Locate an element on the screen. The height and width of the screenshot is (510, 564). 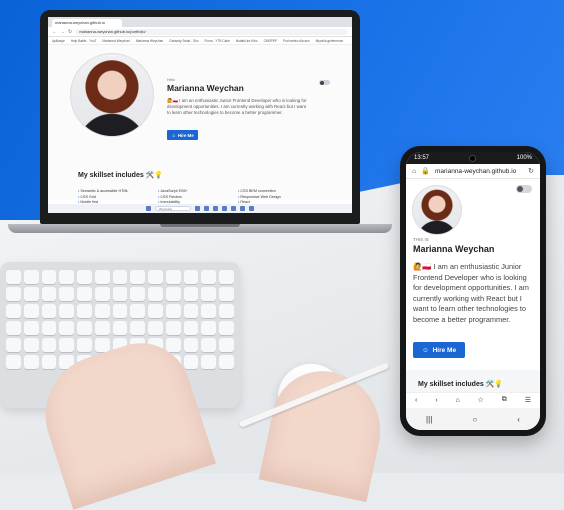
battery-level: 100% is located at coordinates (524, 158).